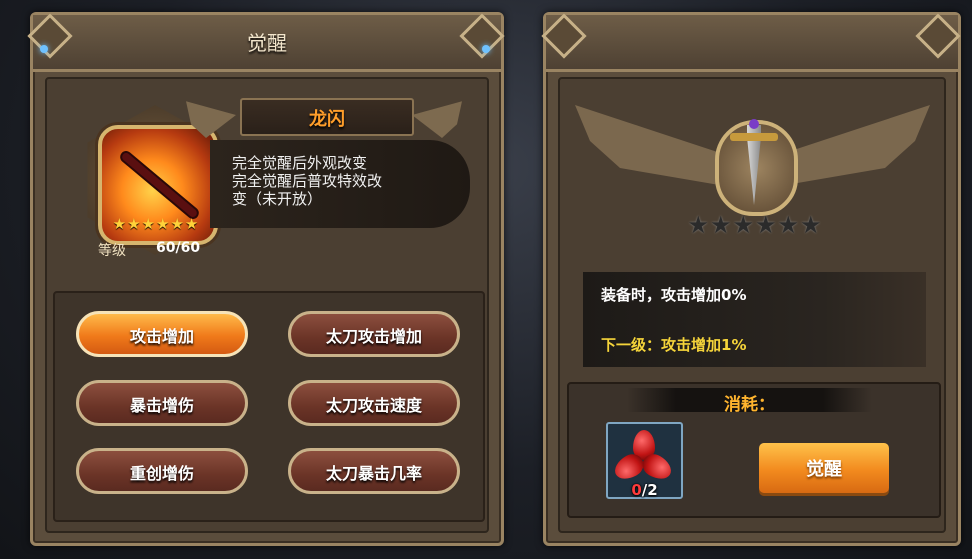 The height and width of the screenshot is (559, 972). Describe the element at coordinates (178, 248) in the screenshot. I see `level-value: 60/60` at that location.